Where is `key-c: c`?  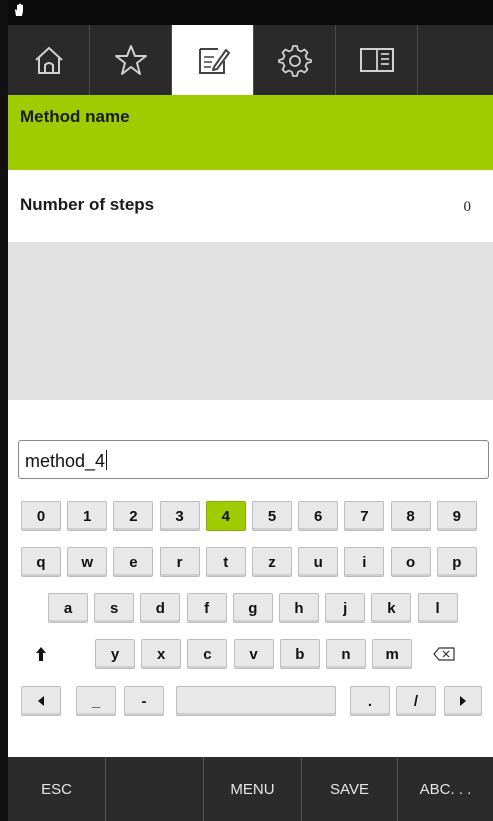
key-c: c is located at coordinates (207, 654).